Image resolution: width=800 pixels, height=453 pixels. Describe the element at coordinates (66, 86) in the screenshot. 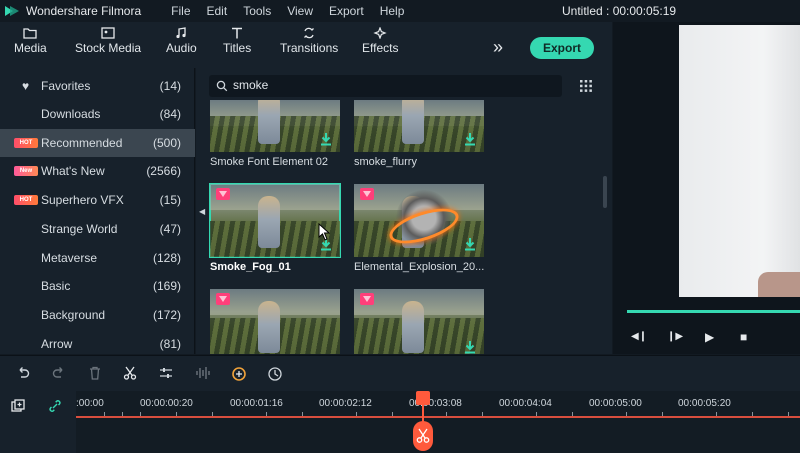

I see `sidebar-item-label: Favorites` at that location.